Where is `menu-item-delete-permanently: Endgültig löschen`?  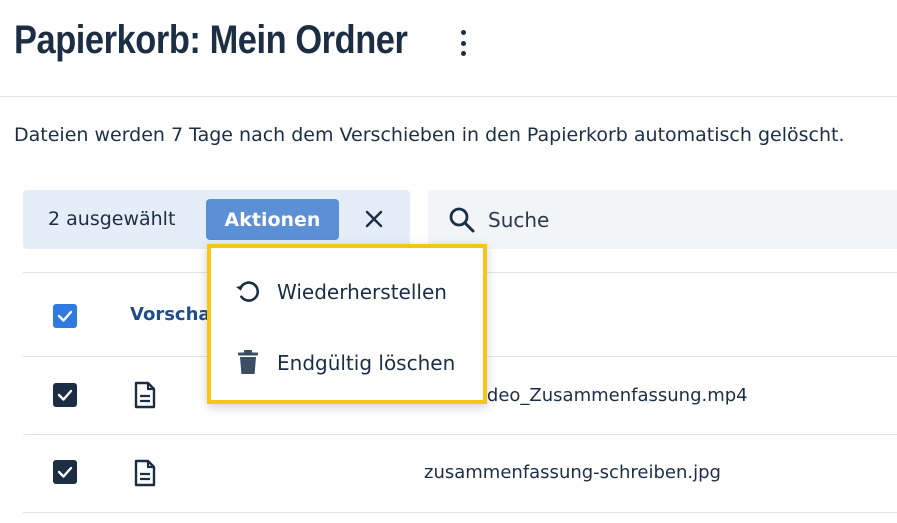 menu-item-delete-permanently: Endgültig löschen is located at coordinates (347, 363).